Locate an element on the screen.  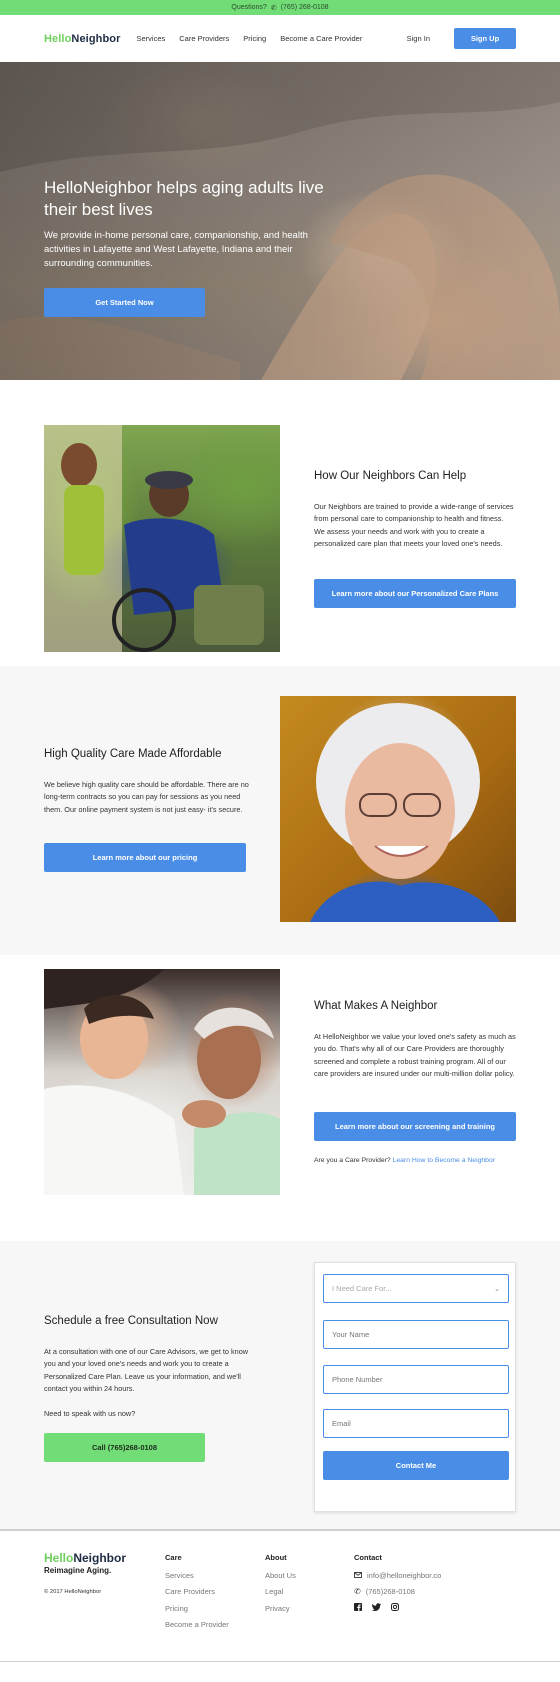
photo2-shapes is located at coordinates (405, 812).